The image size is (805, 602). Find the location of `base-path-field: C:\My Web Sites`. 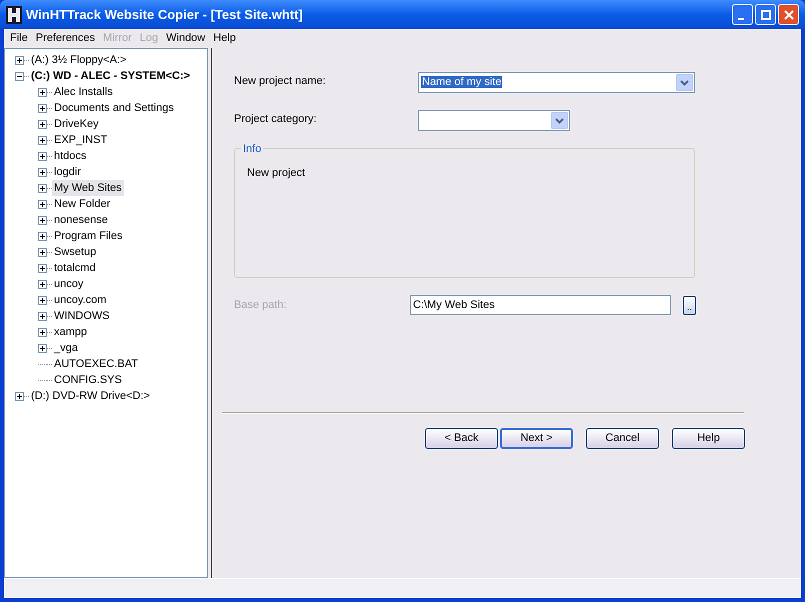

base-path-field: C:\My Web Sites is located at coordinates (540, 305).